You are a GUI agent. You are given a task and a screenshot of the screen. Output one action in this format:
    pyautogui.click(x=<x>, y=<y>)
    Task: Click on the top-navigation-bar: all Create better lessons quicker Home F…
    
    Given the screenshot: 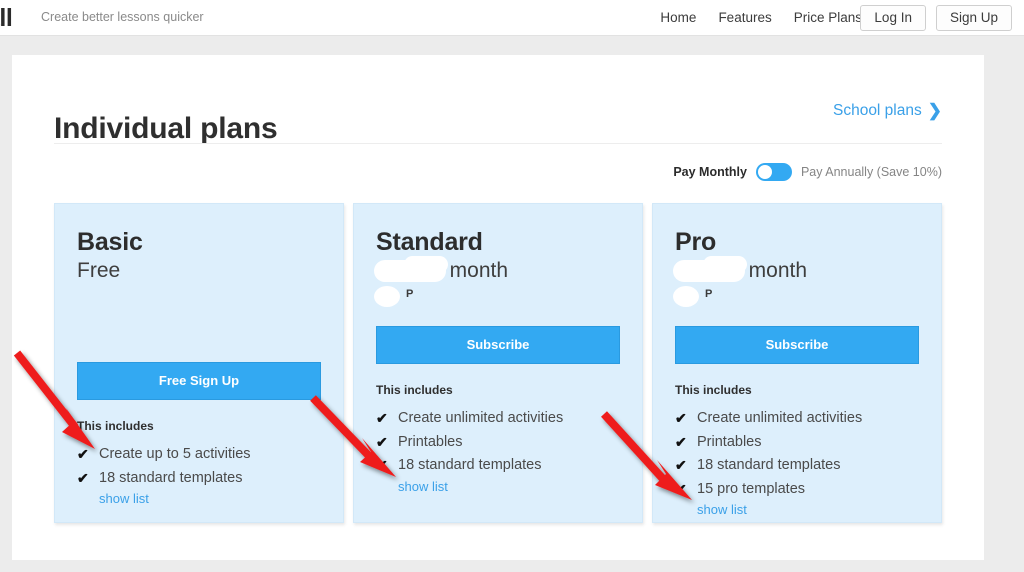 What is the action you would take?
    pyautogui.click(x=512, y=18)
    